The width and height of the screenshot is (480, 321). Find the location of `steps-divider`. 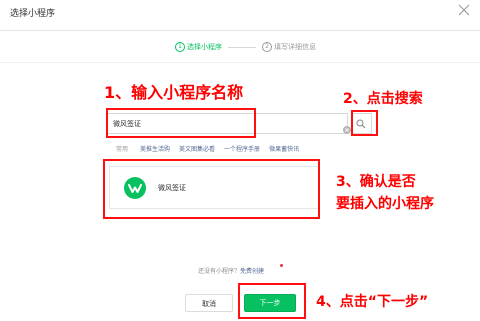

steps-divider is located at coordinates (240, 62).